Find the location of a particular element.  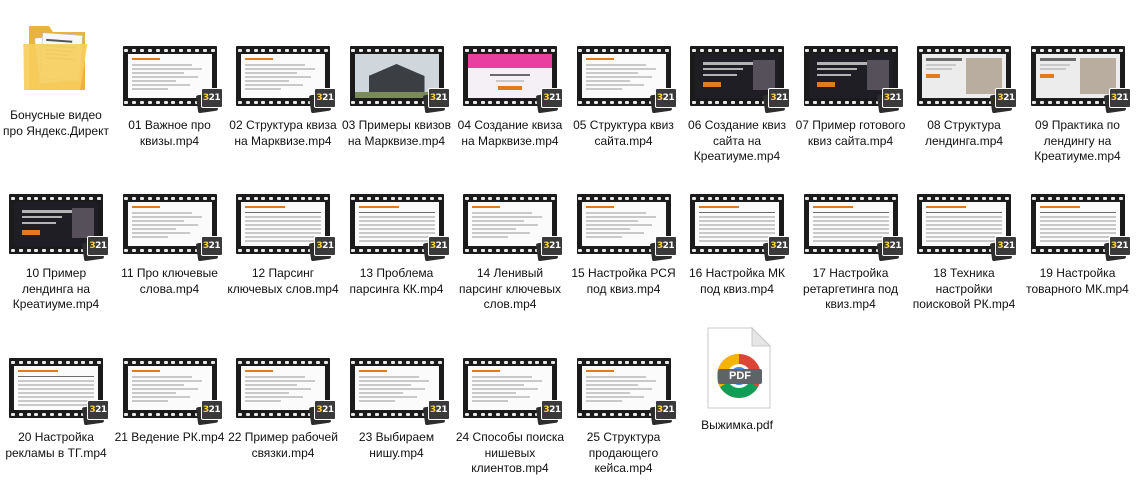

video-file-item: 321 13 Проблема парсинга КК.mp4 is located at coordinates (397, 244).